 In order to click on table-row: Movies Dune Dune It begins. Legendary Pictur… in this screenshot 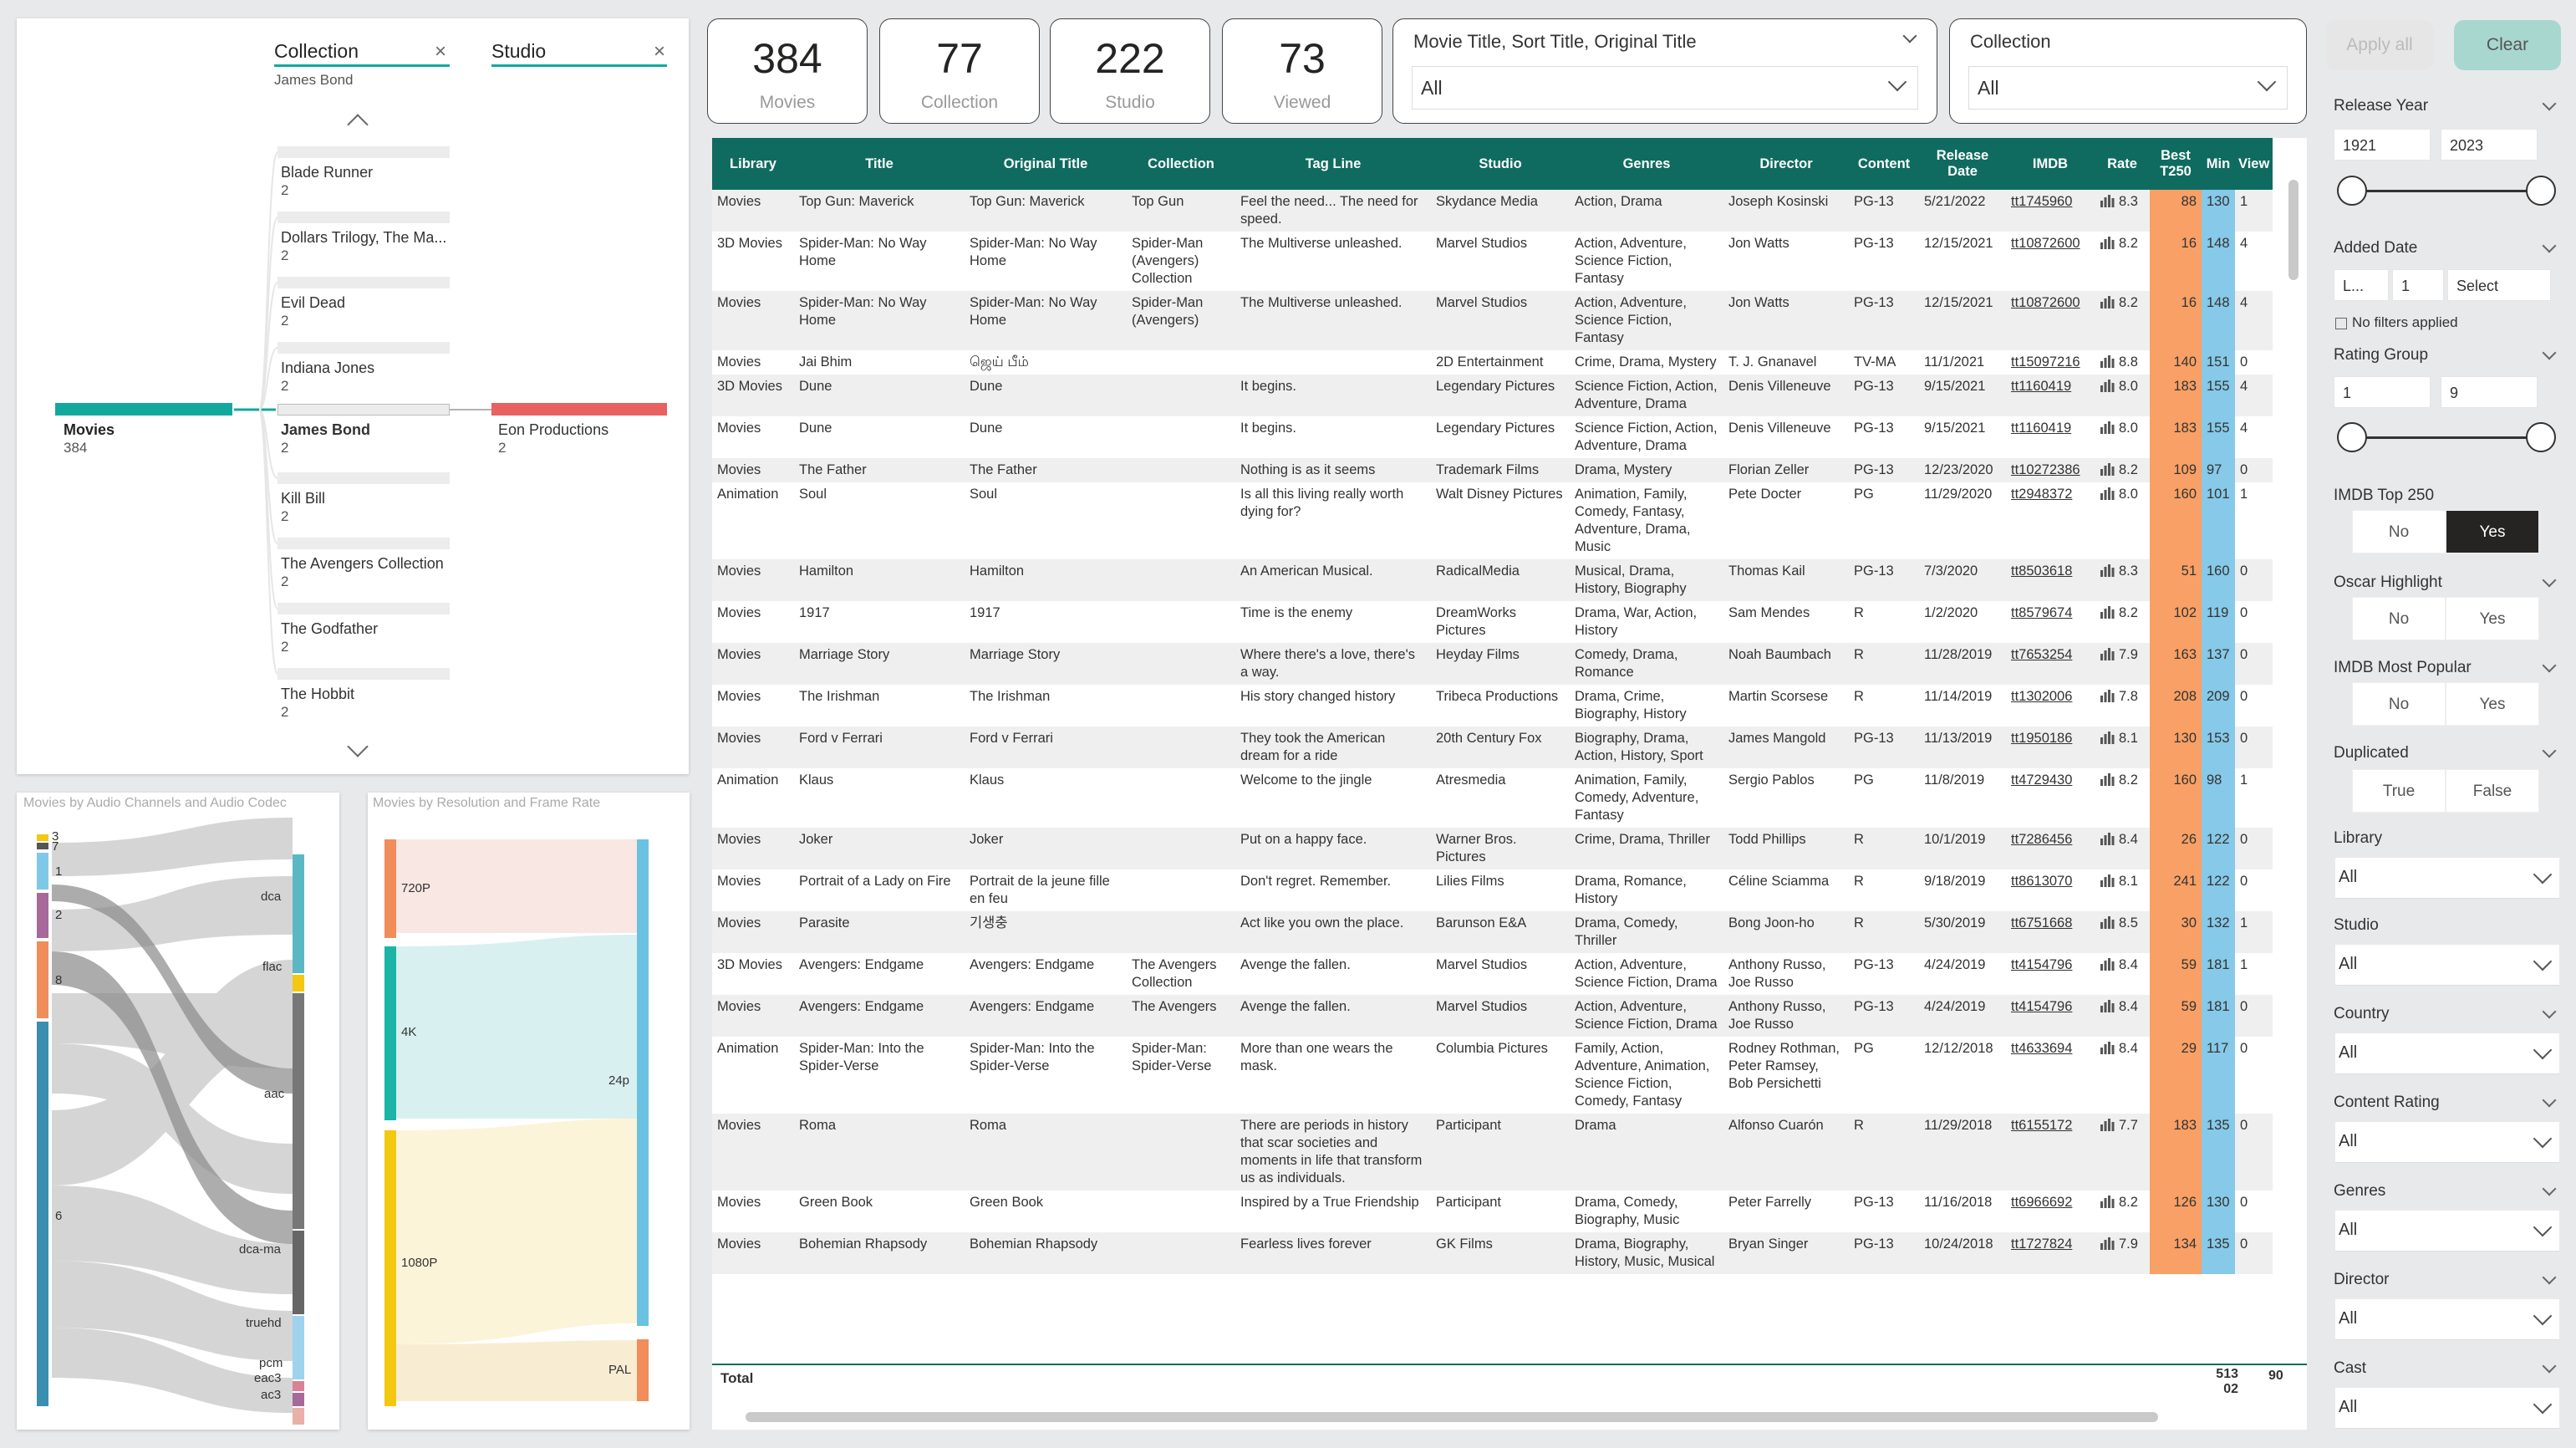, I will do `click(1492, 437)`.